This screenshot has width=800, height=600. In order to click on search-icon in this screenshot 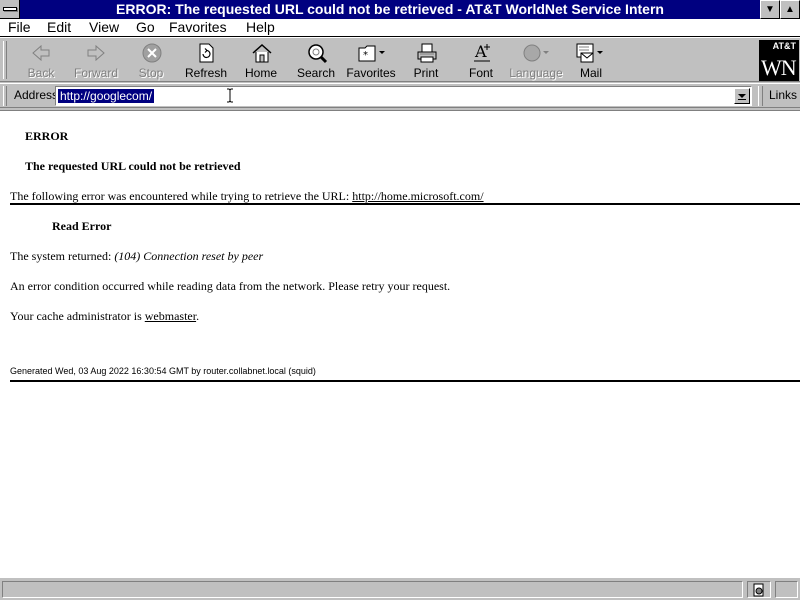, I will do `click(318, 54)`.